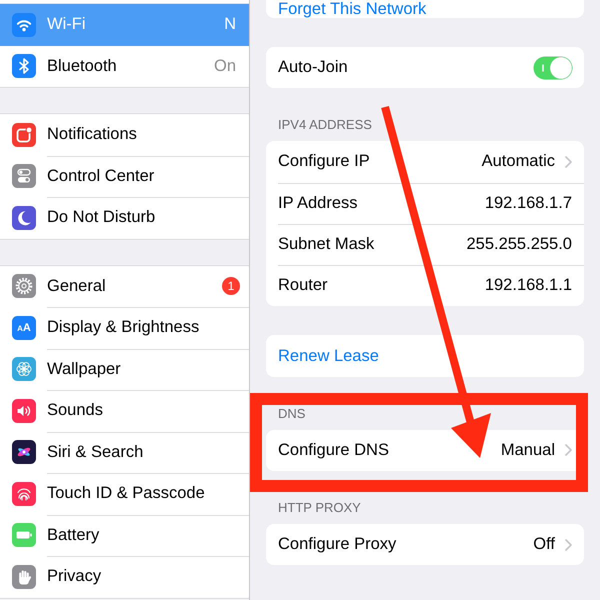 The height and width of the screenshot is (600, 600). I want to click on sidebar-item: Battery, so click(124, 535).